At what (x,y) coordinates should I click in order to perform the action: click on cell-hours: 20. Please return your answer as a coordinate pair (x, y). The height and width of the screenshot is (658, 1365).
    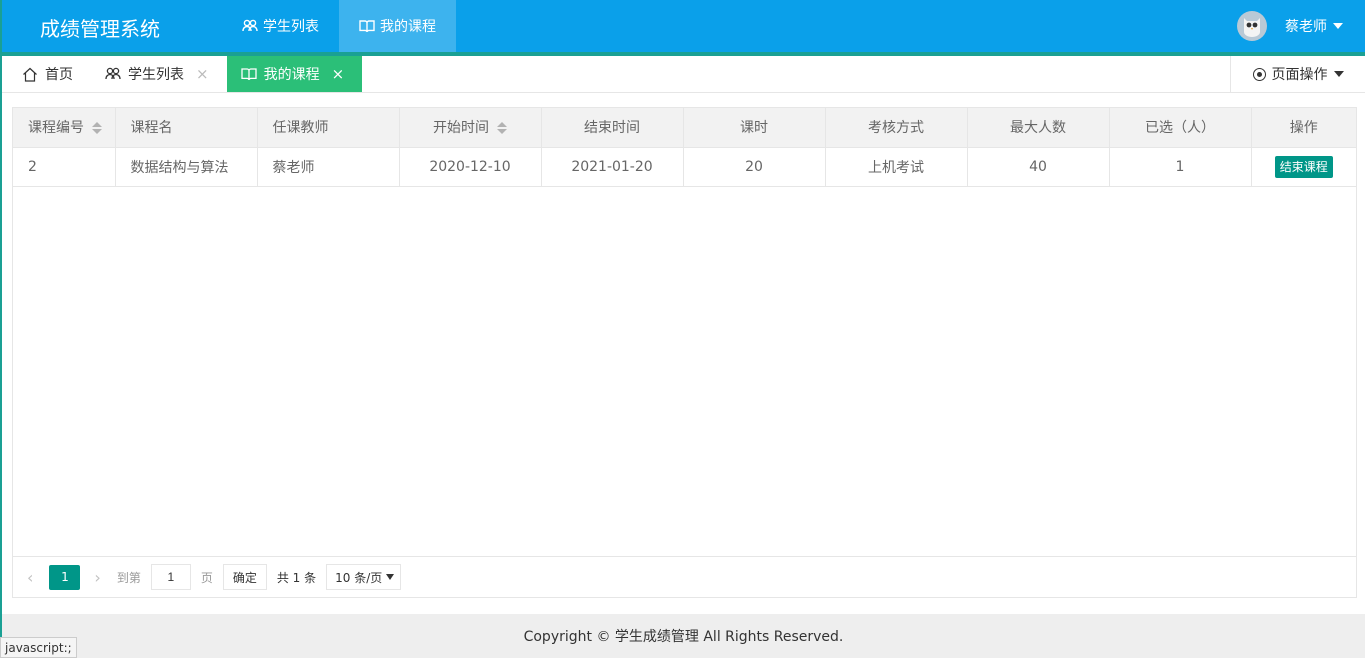
    Looking at the image, I should click on (754, 167).